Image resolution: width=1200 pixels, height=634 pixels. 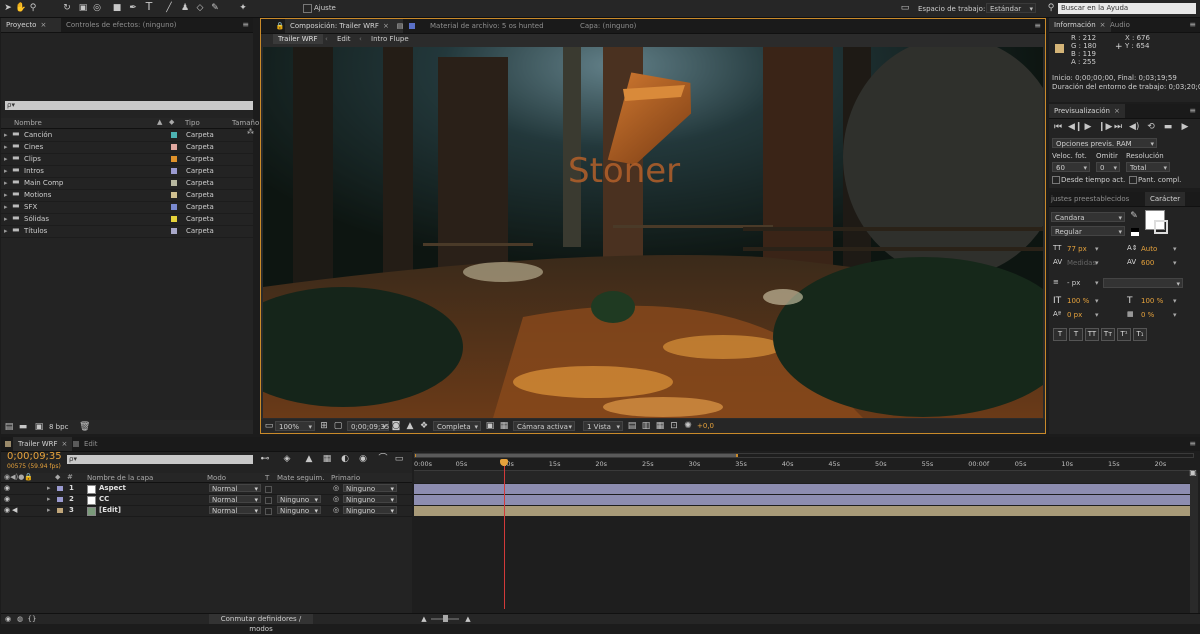 I want to click on rectangle-tool-icon: ■, so click(x=117, y=8).